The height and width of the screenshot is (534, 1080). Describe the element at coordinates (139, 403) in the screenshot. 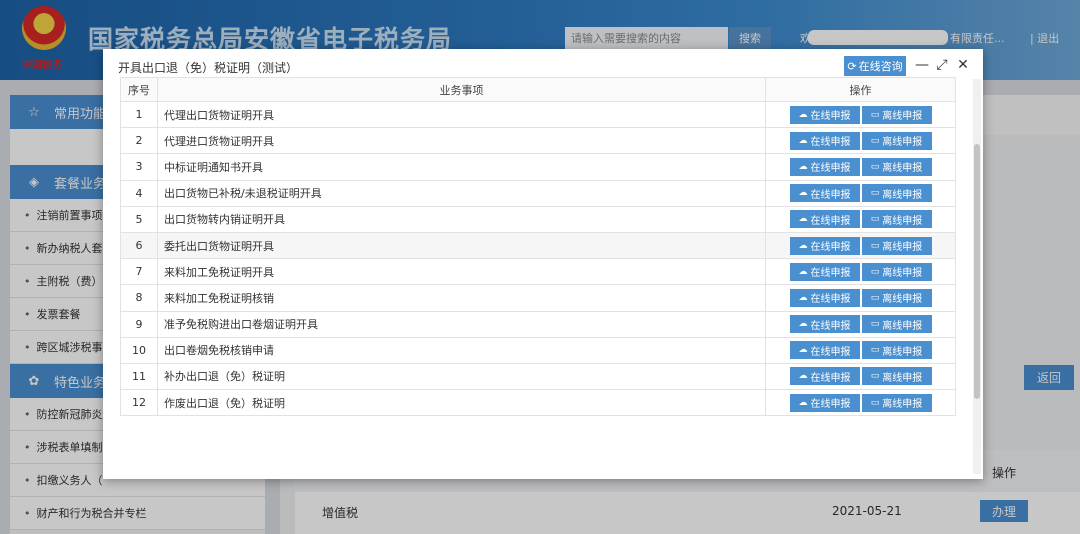

I see `row-number: 12` at that location.